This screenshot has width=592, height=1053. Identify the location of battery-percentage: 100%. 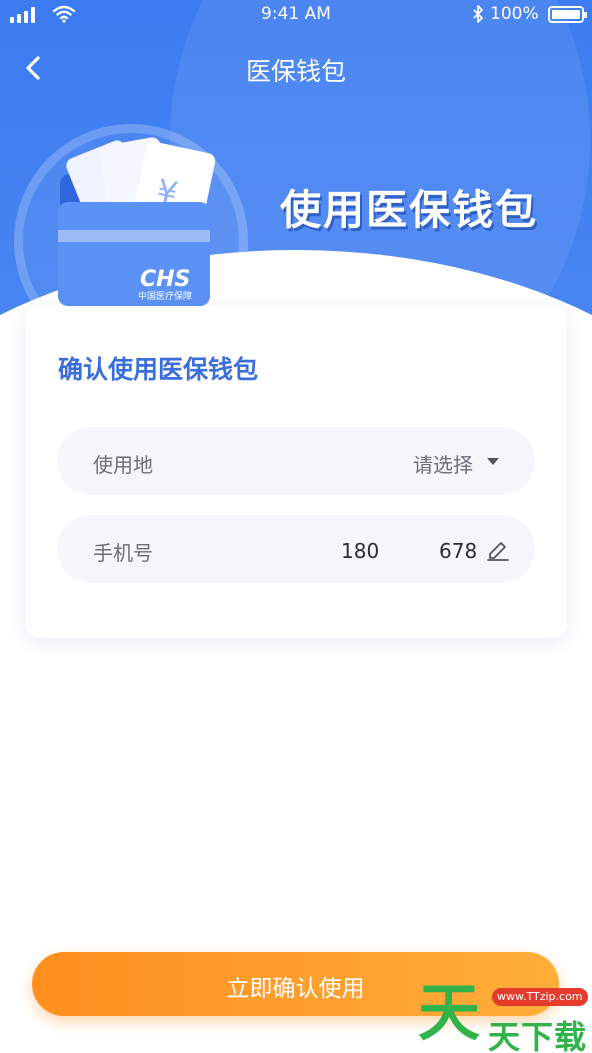
(514, 14).